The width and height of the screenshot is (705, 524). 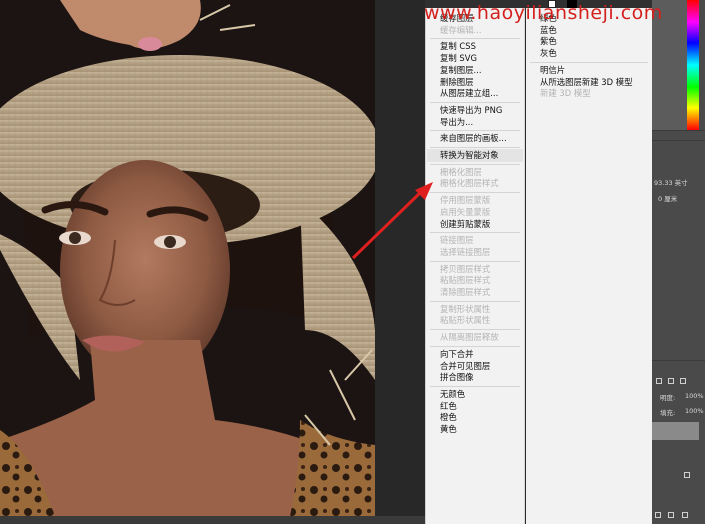 I want to click on menu-item: 复制 SVG, so click(x=458, y=58).